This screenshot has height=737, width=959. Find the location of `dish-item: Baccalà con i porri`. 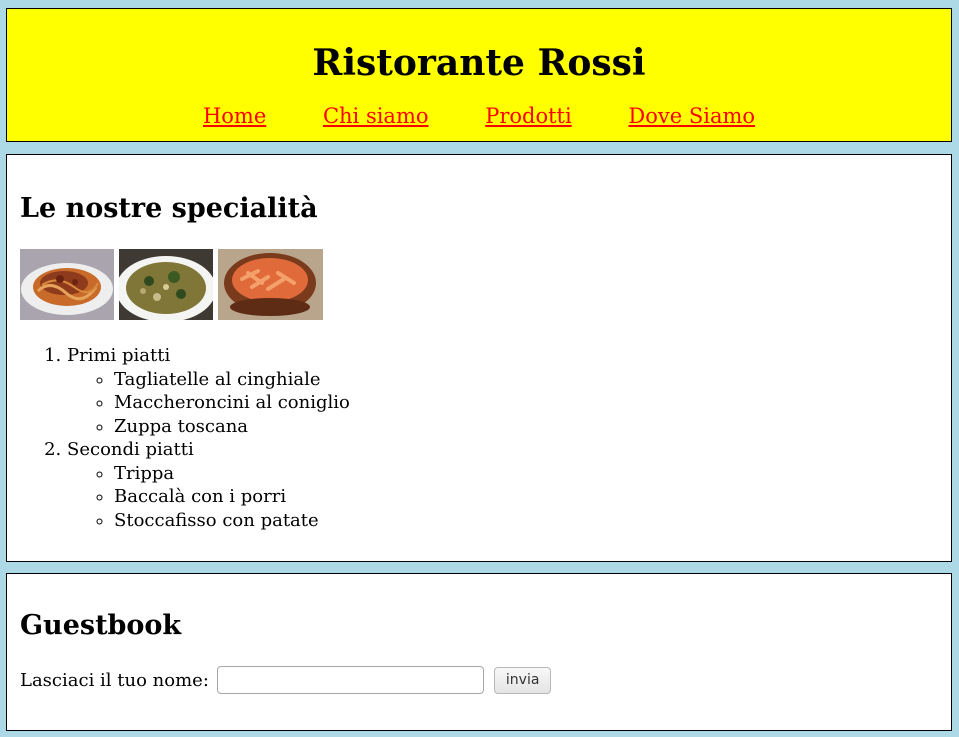

dish-item: Baccalà con i porri is located at coordinates (526, 497).